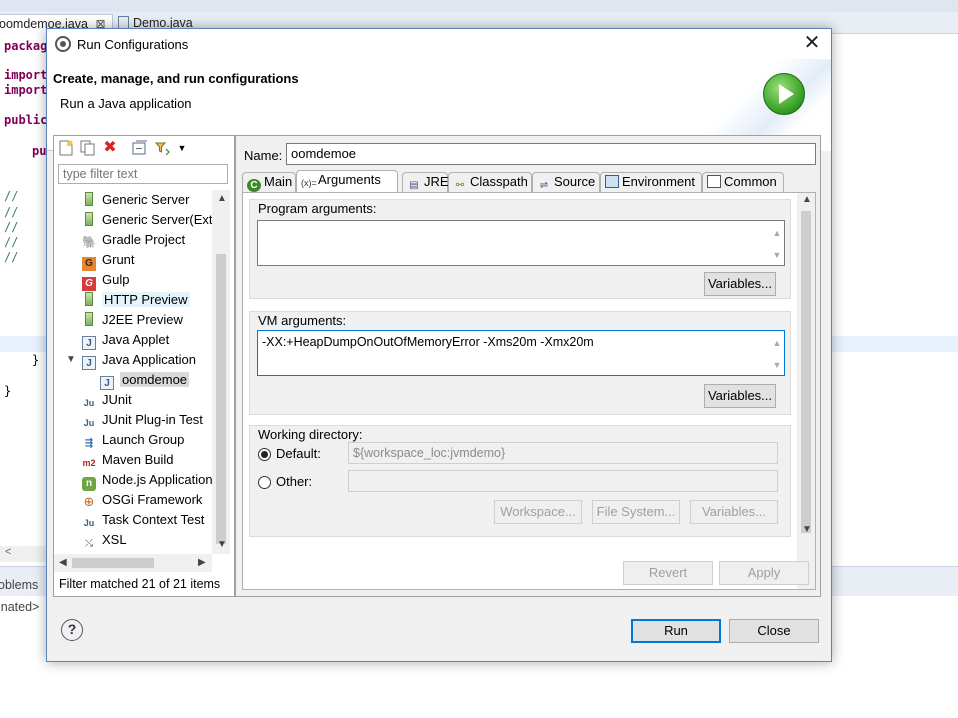 This screenshot has height=718, width=958. I want to click on vm-arguments-scrollbar: ▲ ▼, so click(777, 354).